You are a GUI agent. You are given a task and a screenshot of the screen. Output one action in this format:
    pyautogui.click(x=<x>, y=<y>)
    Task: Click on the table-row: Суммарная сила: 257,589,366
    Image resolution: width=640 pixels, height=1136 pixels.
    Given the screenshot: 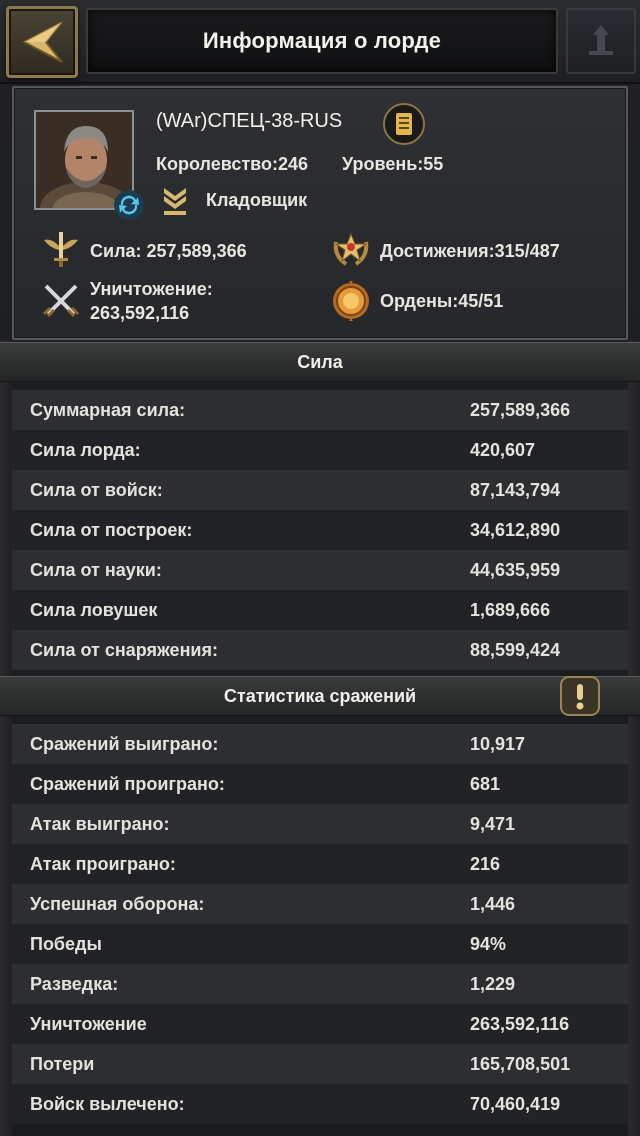 What is the action you would take?
    pyautogui.click(x=320, y=410)
    